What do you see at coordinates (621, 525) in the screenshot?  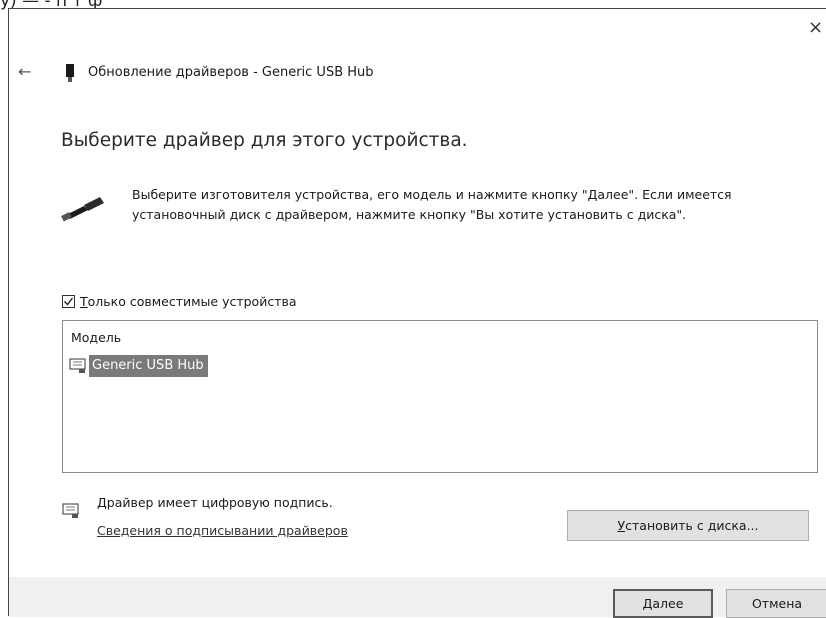 I see `have-disk-accel: У` at bounding box center [621, 525].